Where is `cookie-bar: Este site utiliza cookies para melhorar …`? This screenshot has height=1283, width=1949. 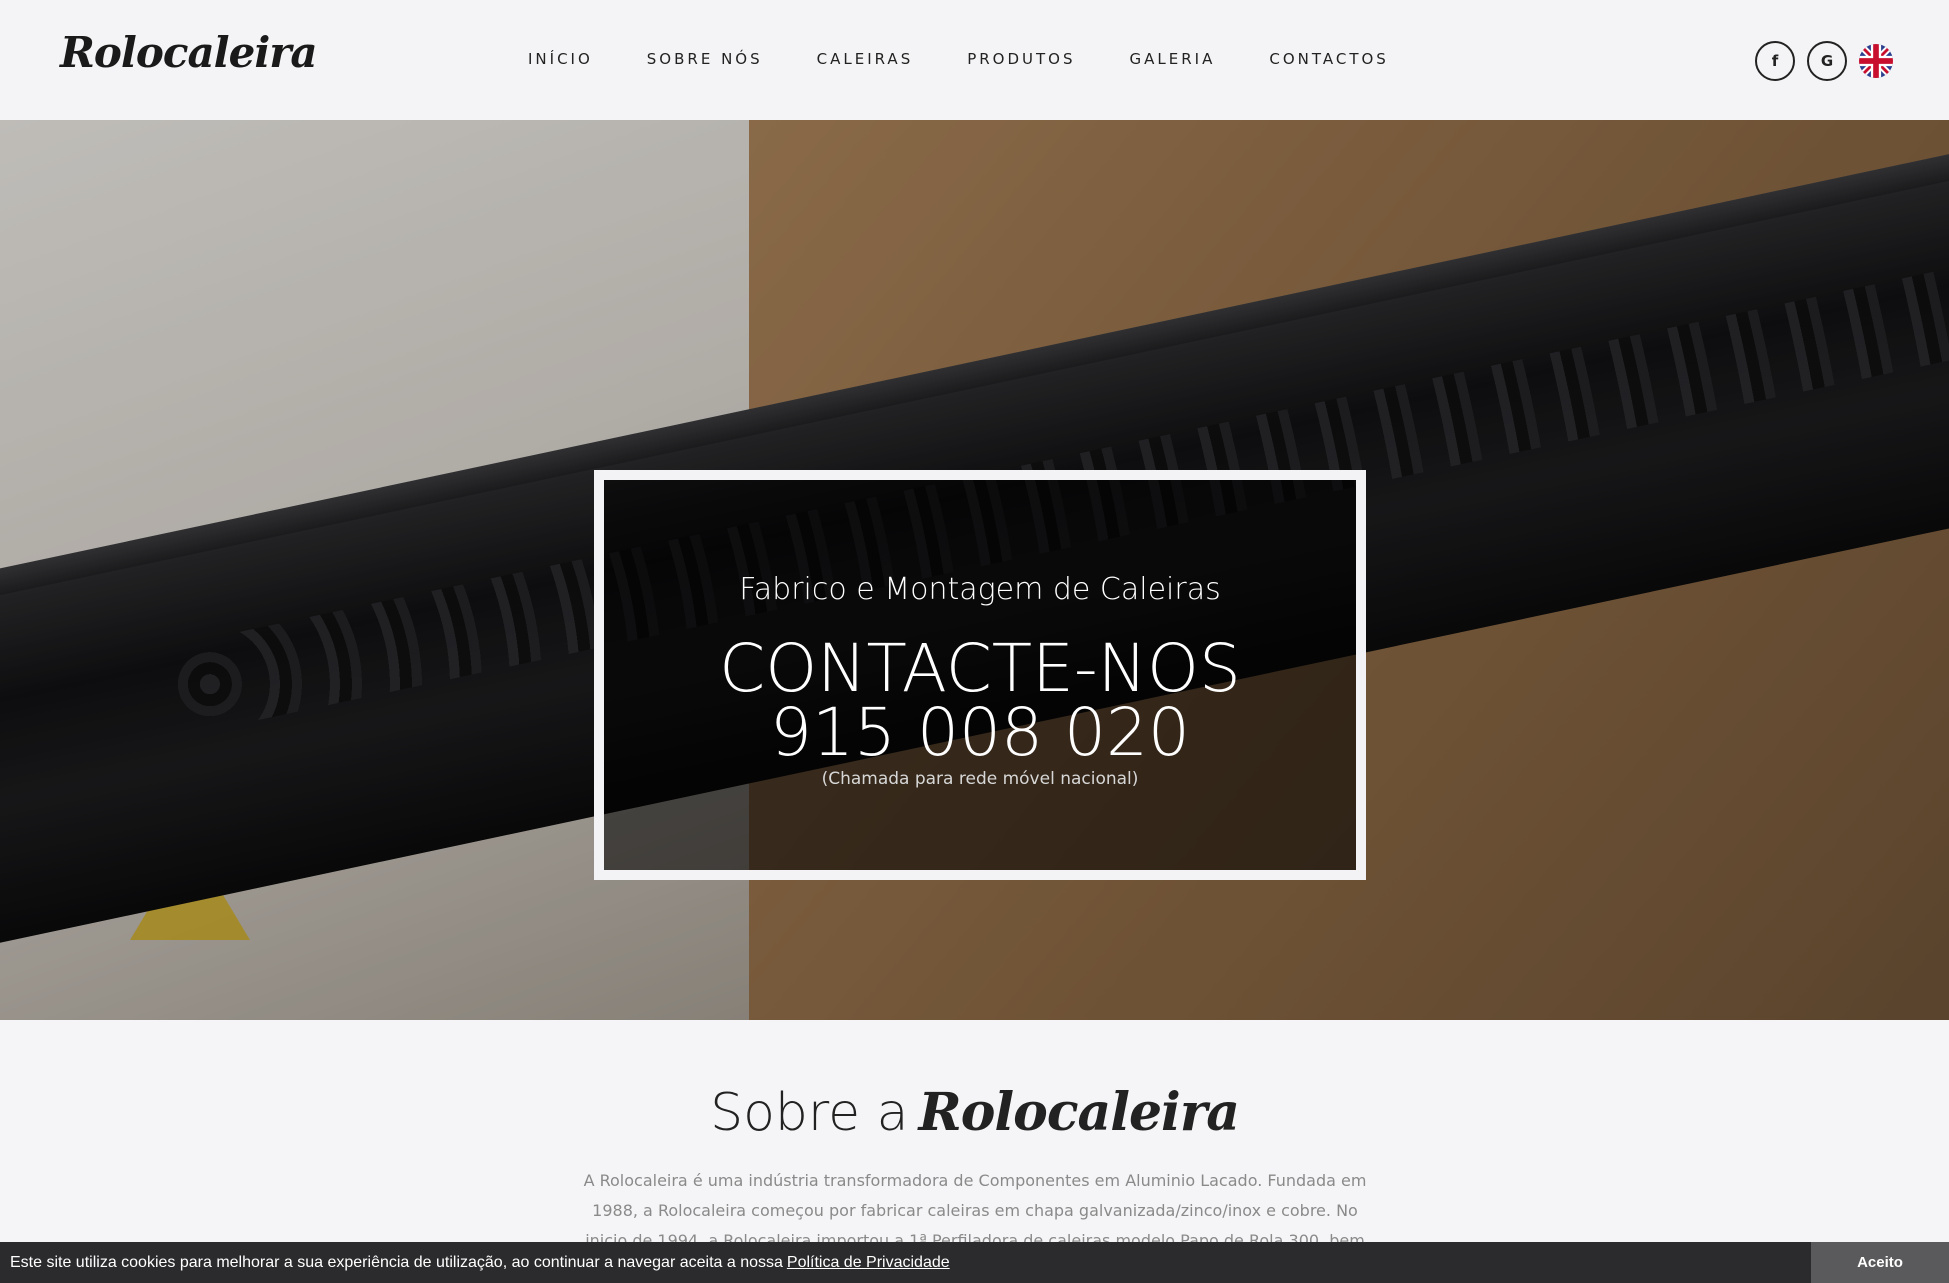
cookie-bar: Este site utiliza cookies para melhorar … is located at coordinates (974, 1262).